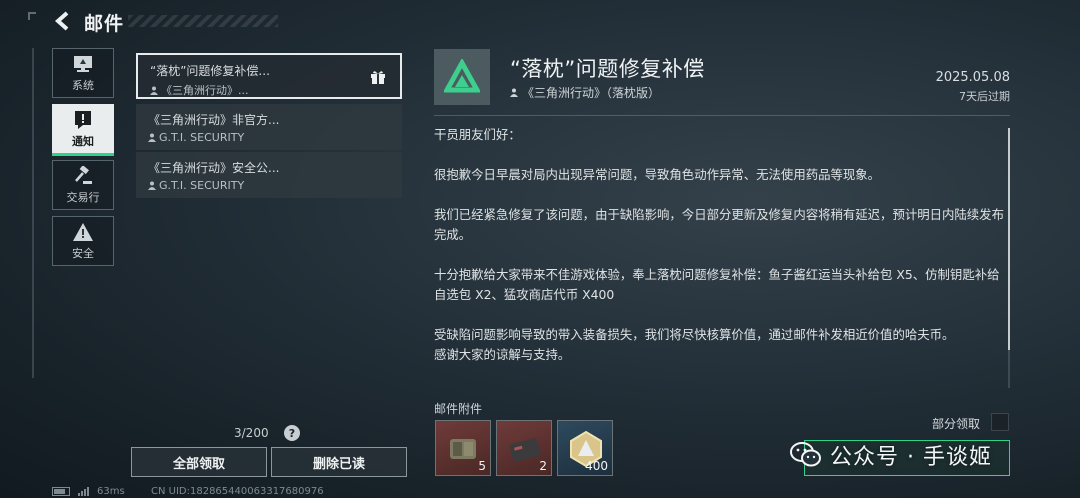  What do you see at coordinates (32, 16) in the screenshot?
I see `corner-decoration` at bounding box center [32, 16].